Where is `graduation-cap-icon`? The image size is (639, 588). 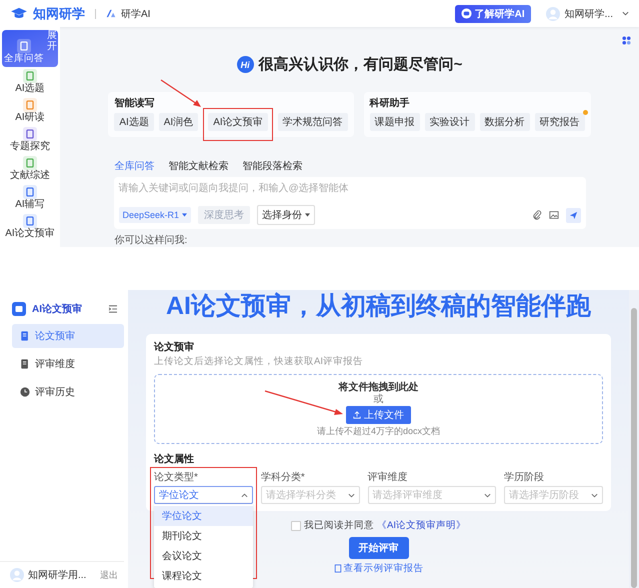 graduation-cap-icon is located at coordinates (19, 13).